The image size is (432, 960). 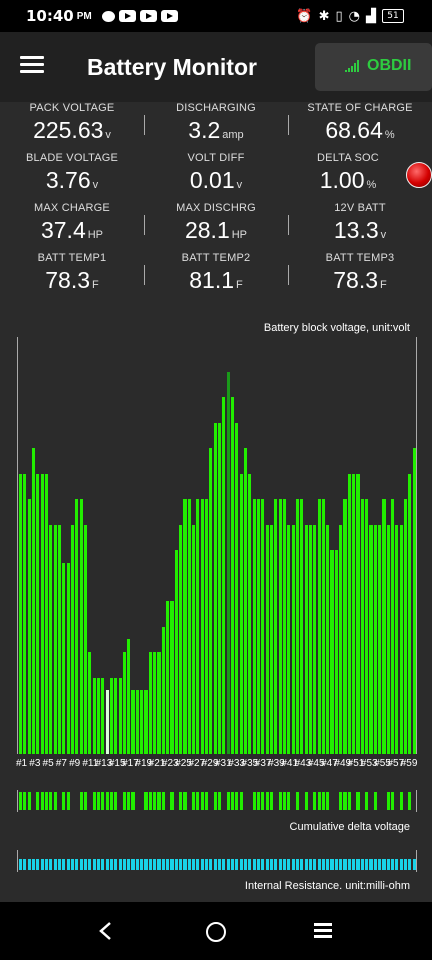 What do you see at coordinates (33, 65) in the screenshot?
I see `menu-icon` at bounding box center [33, 65].